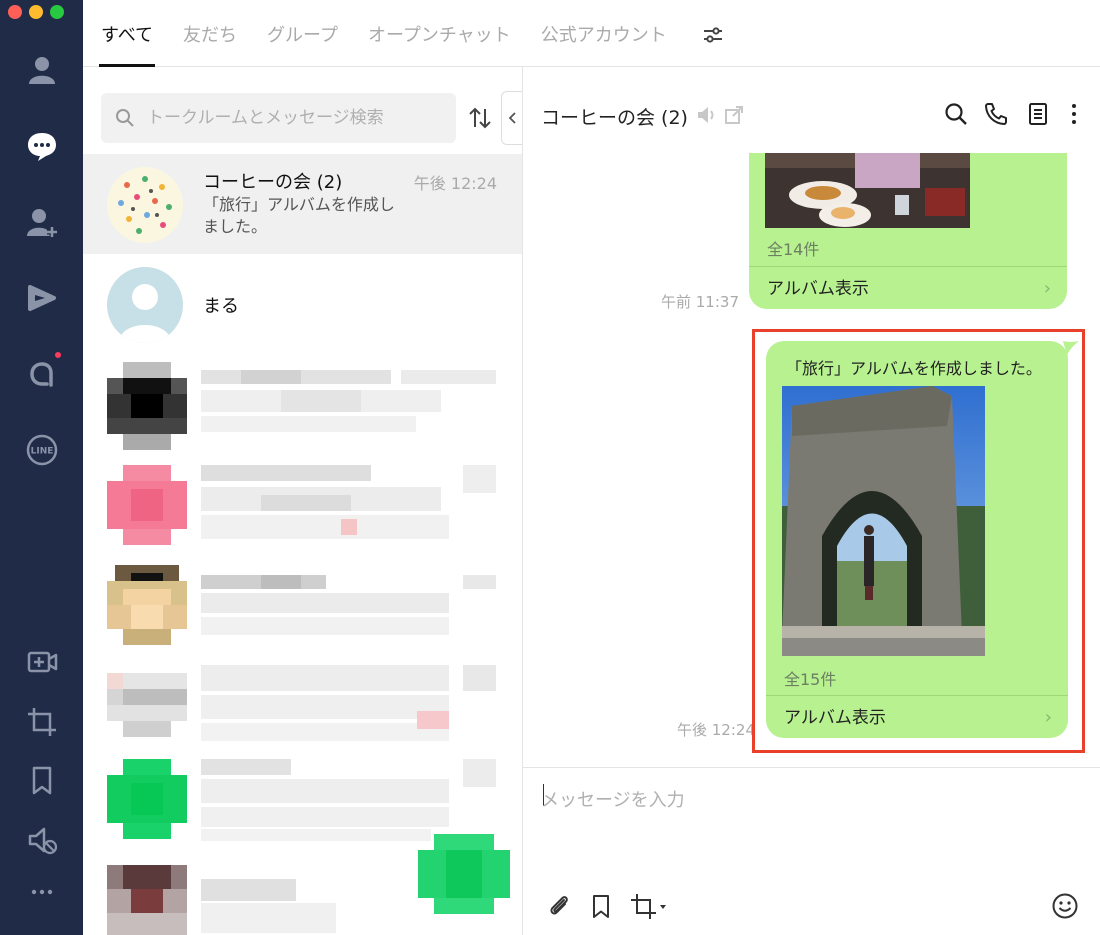 The width and height of the screenshot is (1100, 935). What do you see at coordinates (127, 33) in the screenshot?
I see `tab-all: すべて` at bounding box center [127, 33].